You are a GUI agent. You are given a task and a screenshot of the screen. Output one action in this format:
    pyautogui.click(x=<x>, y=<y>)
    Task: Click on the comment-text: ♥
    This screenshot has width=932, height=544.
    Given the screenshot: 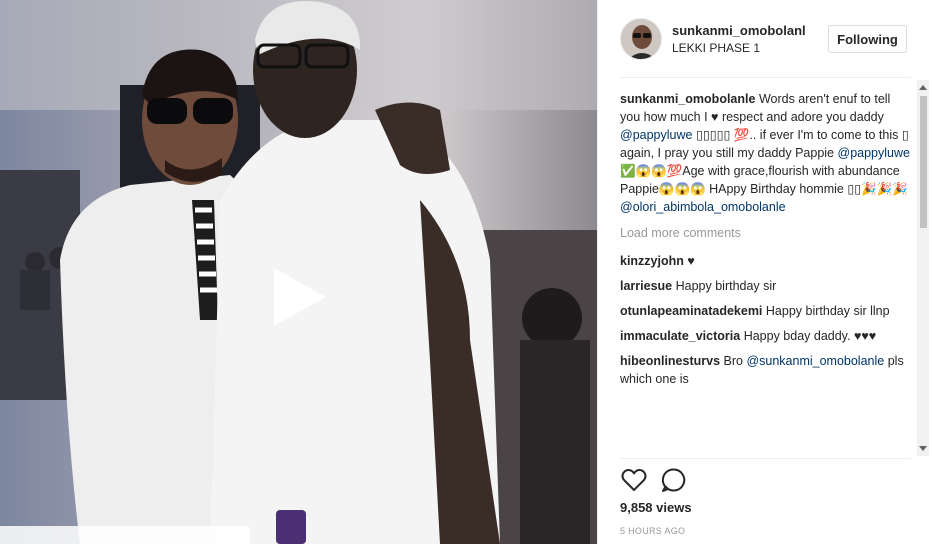 What is the action you would take?
    pyautogui.click(x=691, y=261)
    